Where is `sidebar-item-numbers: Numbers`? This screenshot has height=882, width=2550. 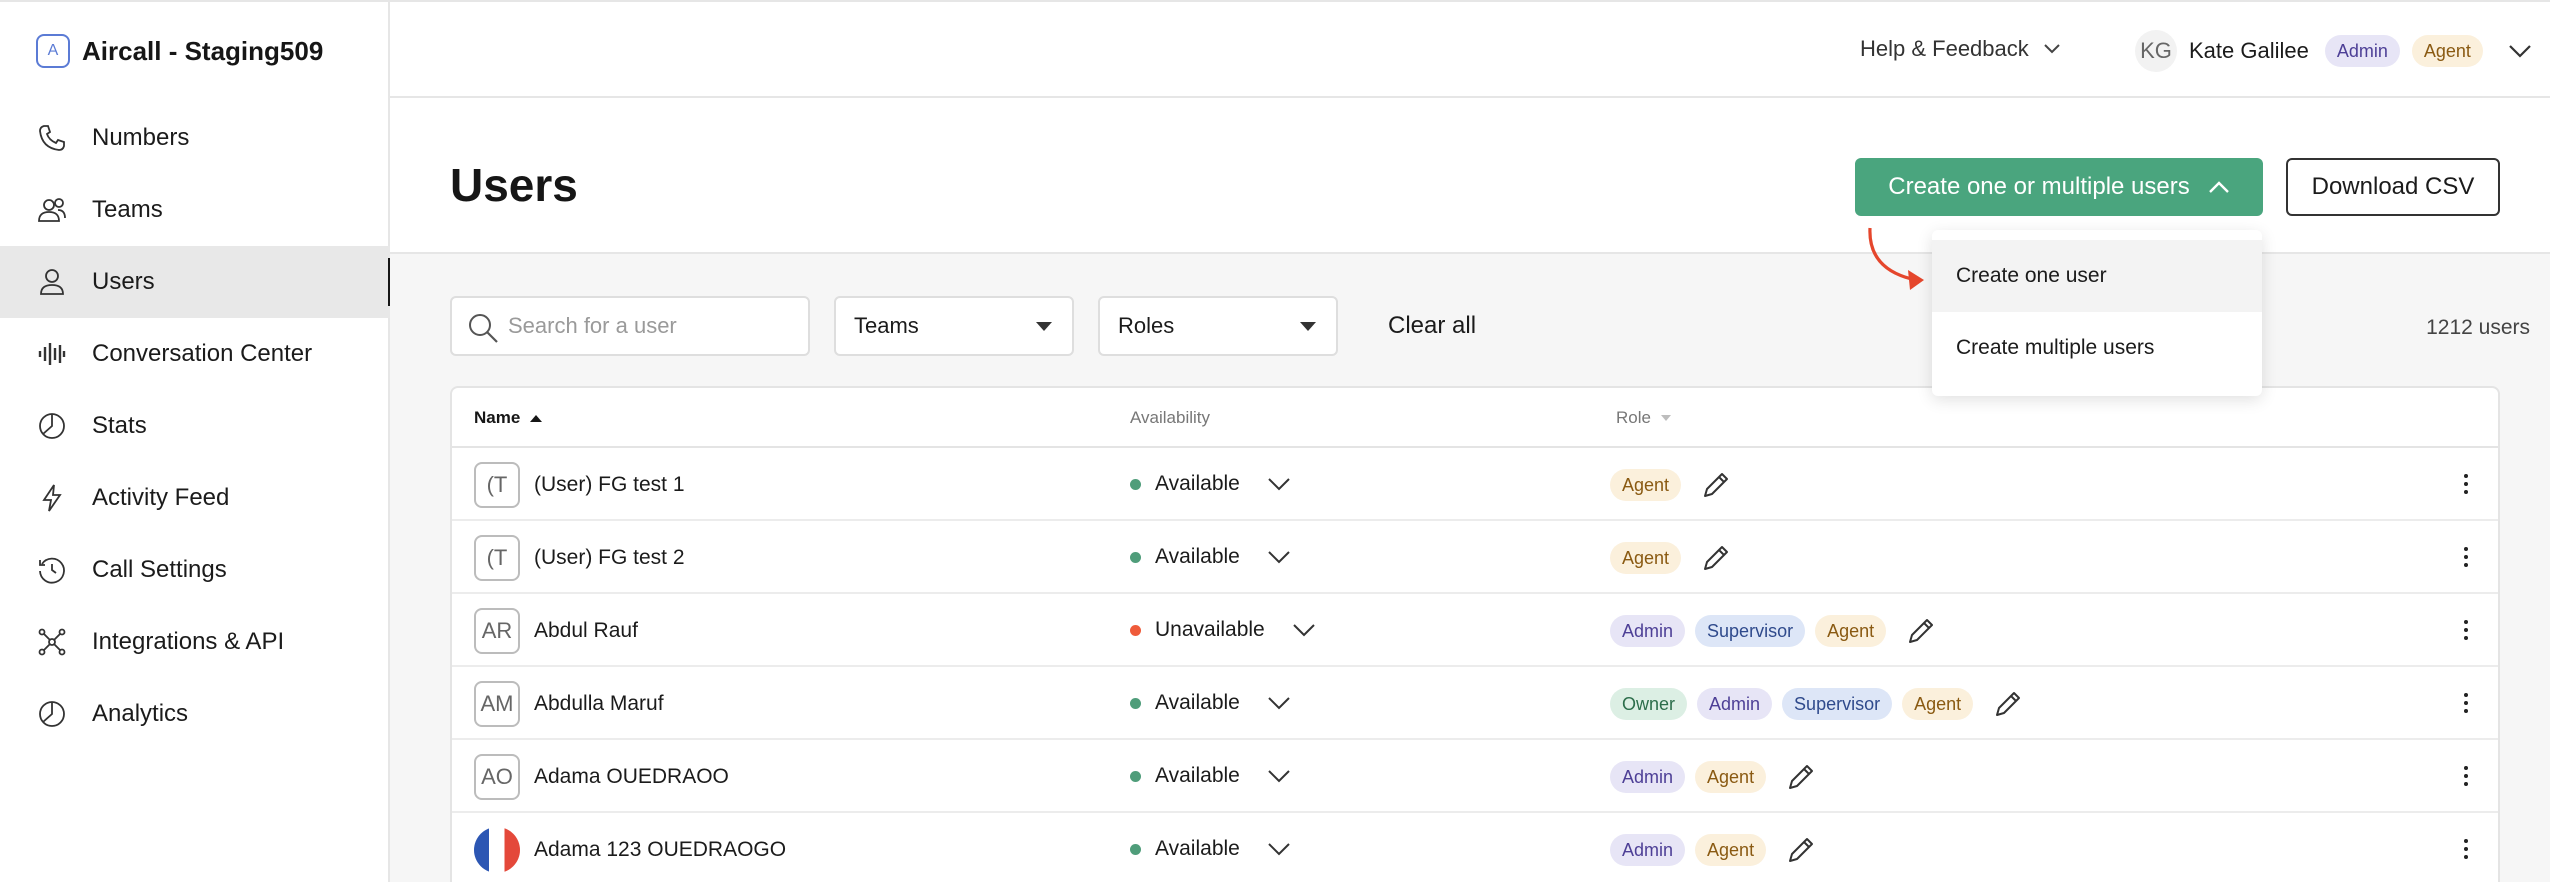
sidebar-item-numbers: Numbers is located at coordinates (195, 138).